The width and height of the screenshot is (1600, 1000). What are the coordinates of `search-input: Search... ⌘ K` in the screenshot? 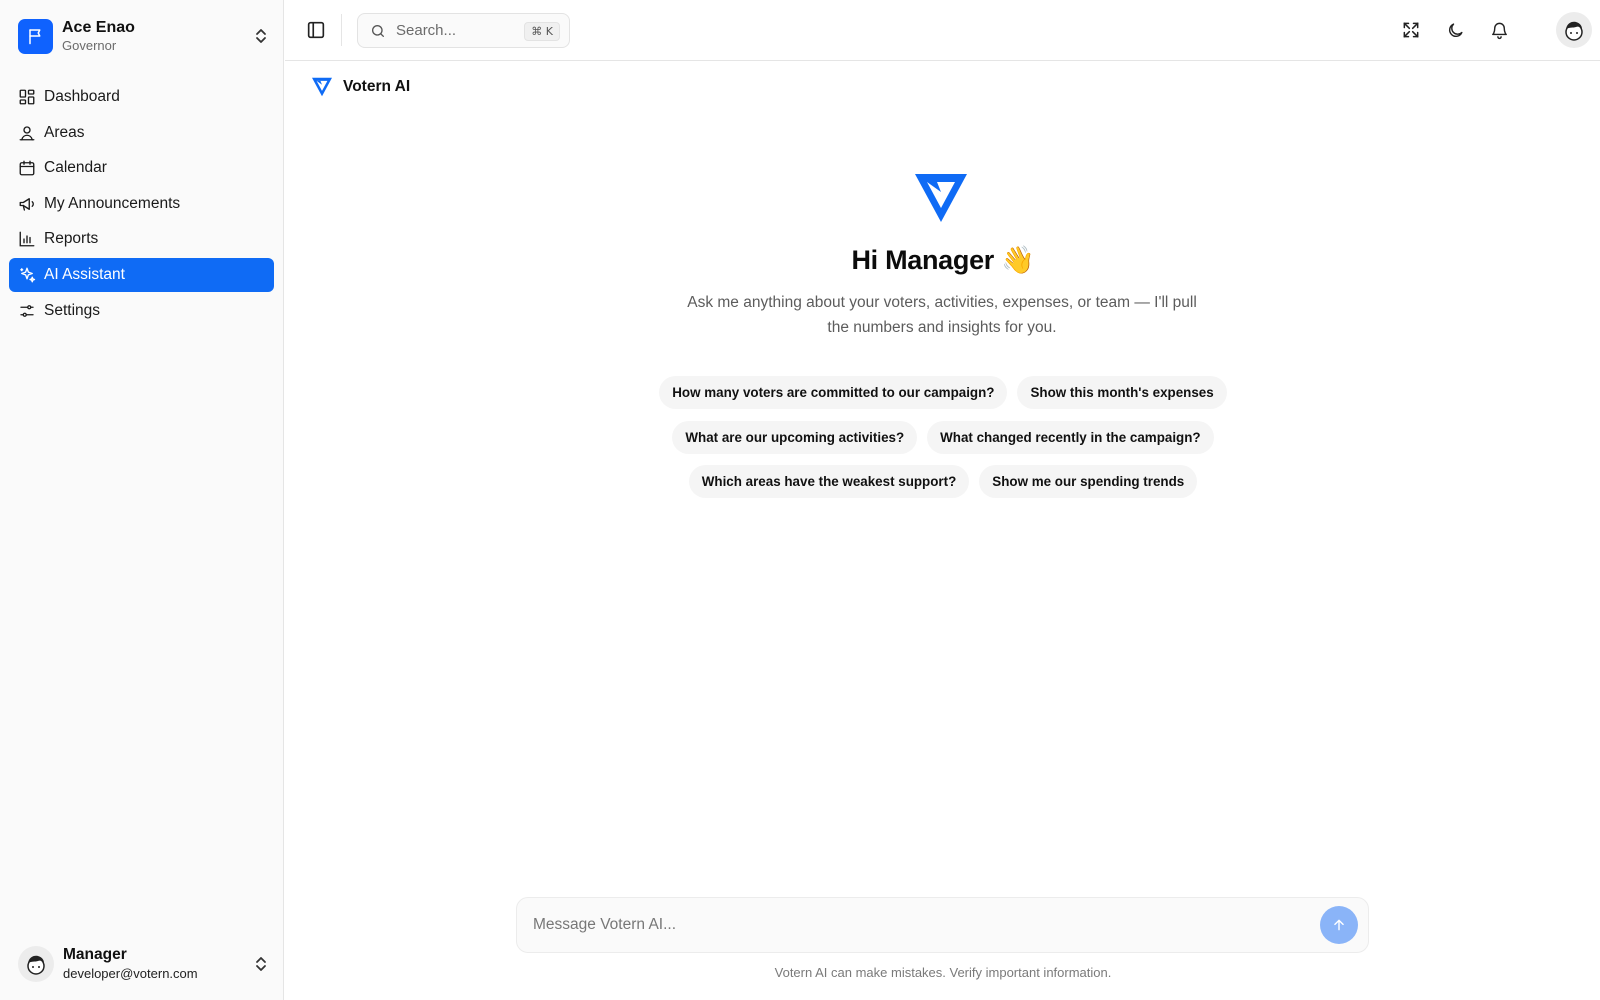 It's located at (463, 30).